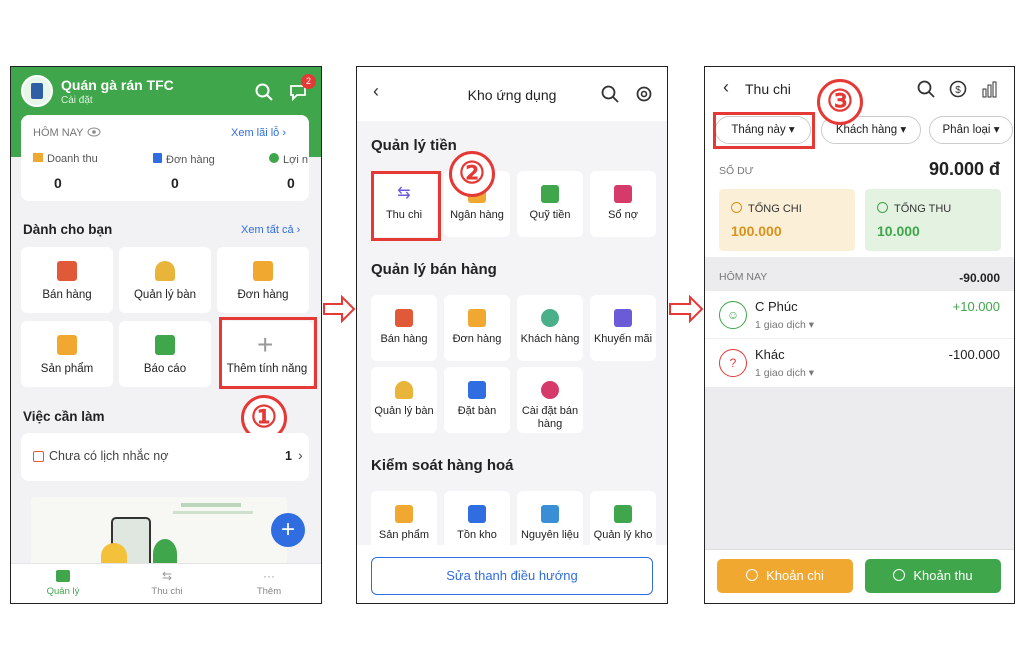 This screenshot has height=645, width=1024. I want to click on balance-label: SỐ DƯ, so click(736, 171).